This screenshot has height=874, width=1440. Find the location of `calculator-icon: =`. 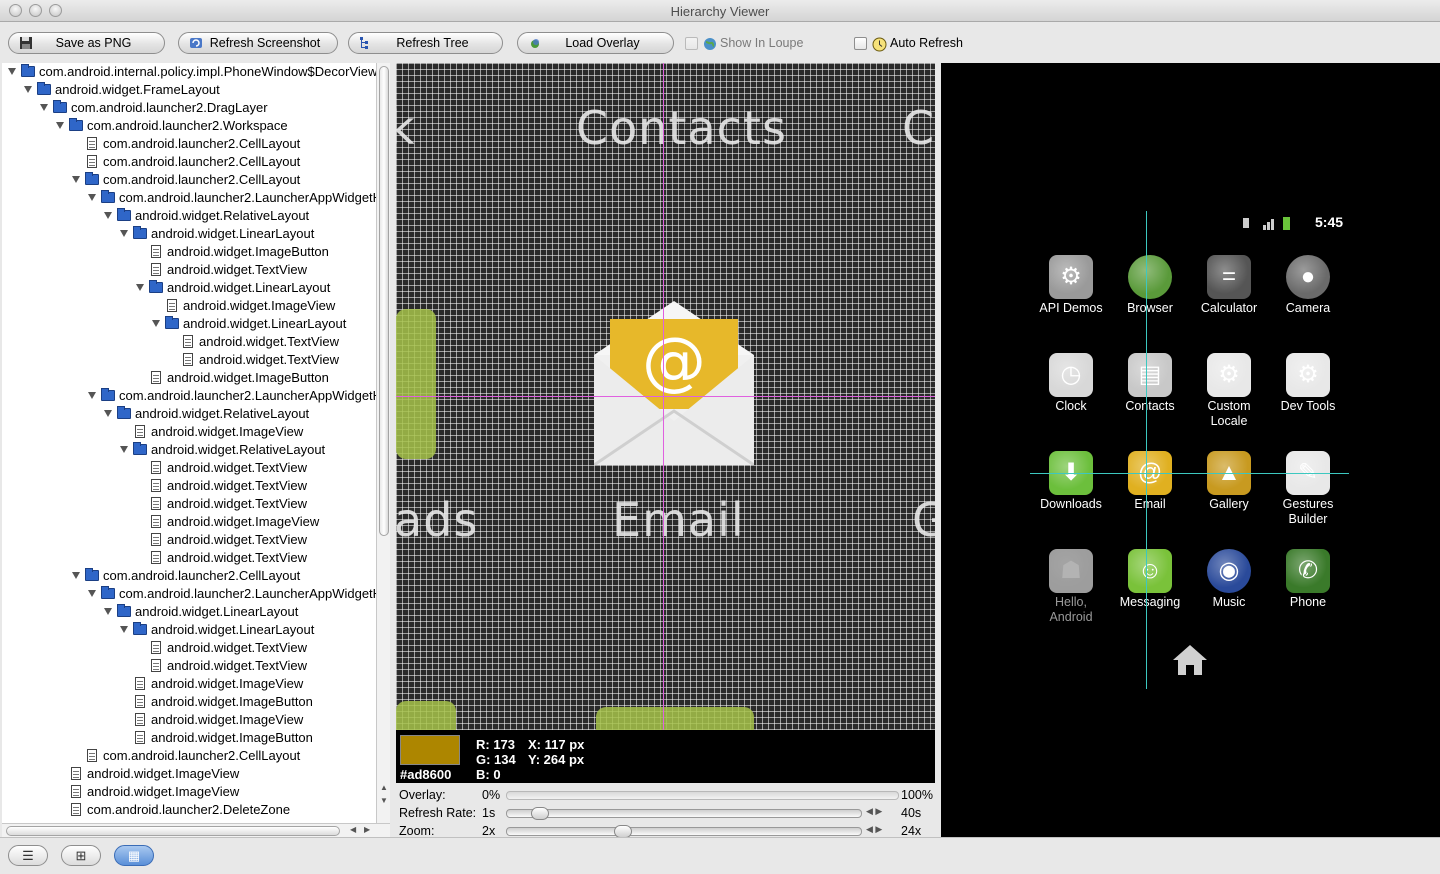

calculator-icon: = is located at coordinates (1229, 277).